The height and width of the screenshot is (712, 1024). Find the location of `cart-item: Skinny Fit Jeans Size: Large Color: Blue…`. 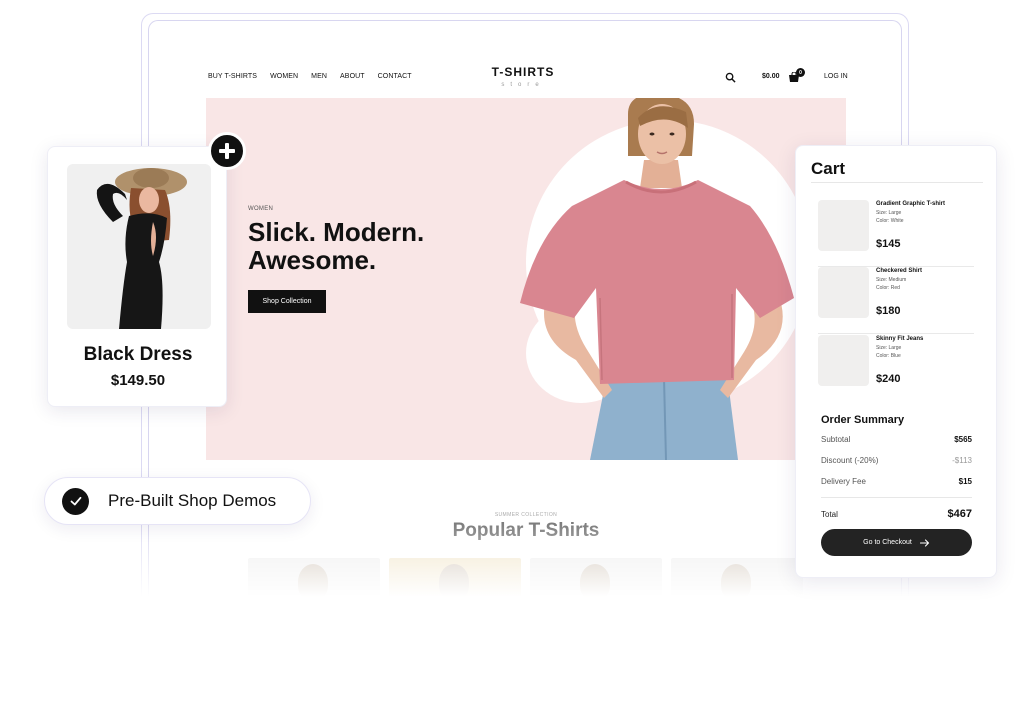

cart-item: Skinny Fit Jeans Size: Large Color: Blue… is located at coordinates (896, 368).